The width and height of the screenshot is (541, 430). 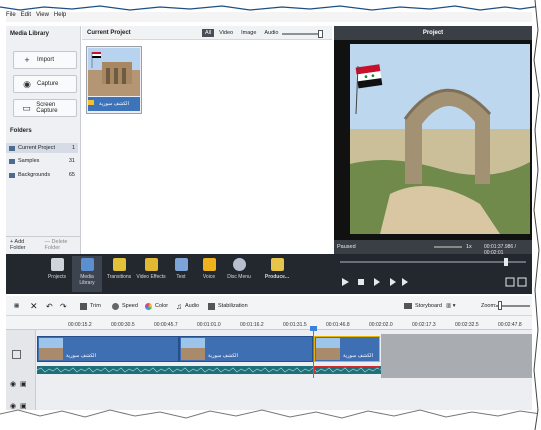 I want to click on zoom-label: Zoom:, so click(x=489, y=306).